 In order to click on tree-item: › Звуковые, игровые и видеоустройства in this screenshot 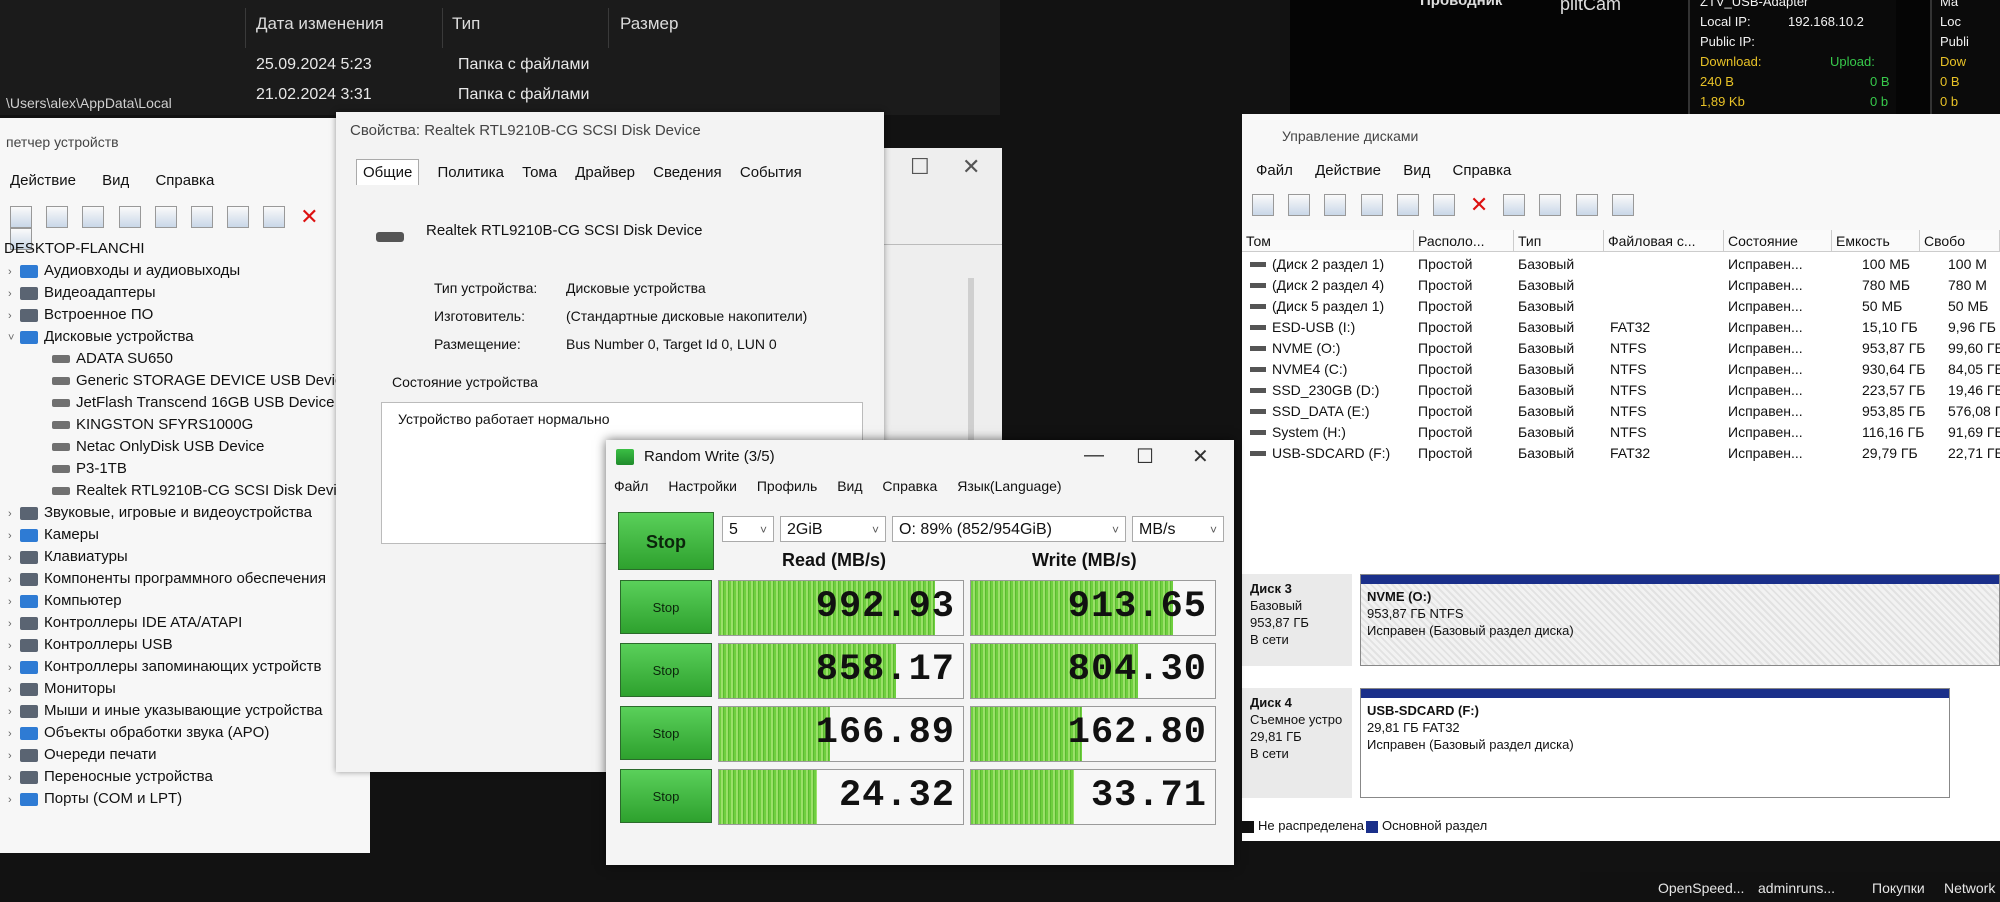, I will do `click(160, 513)`.